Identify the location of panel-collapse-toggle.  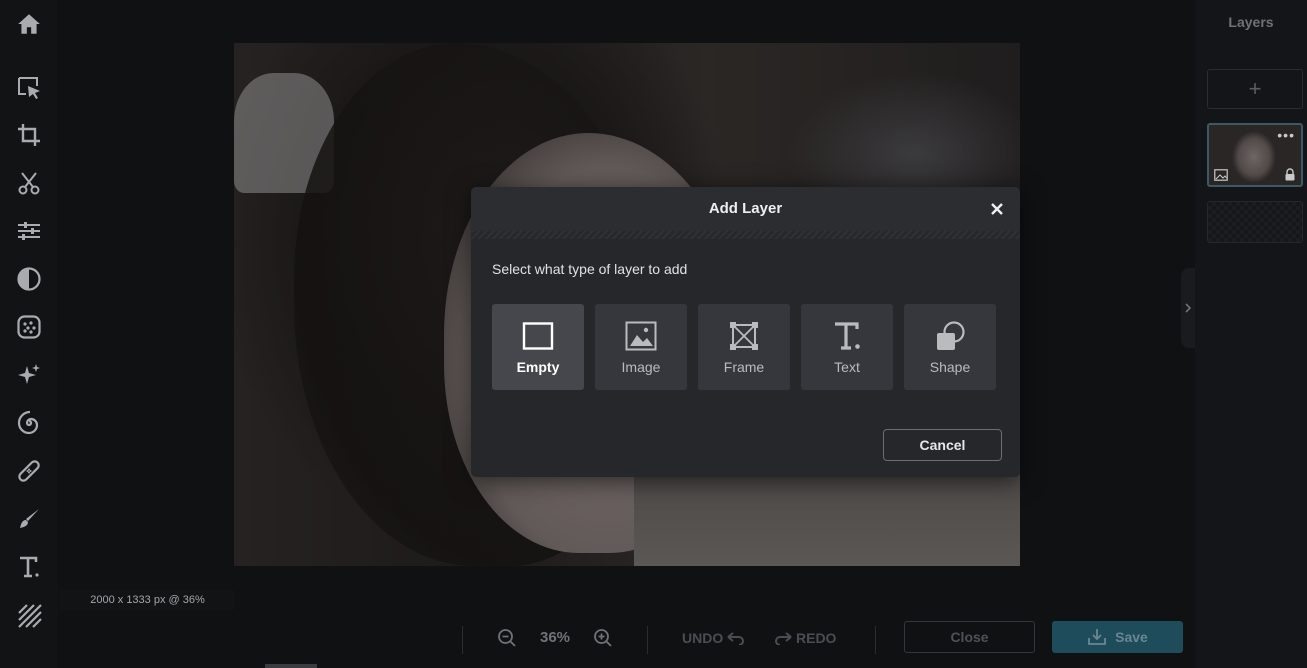
(1188, 308).